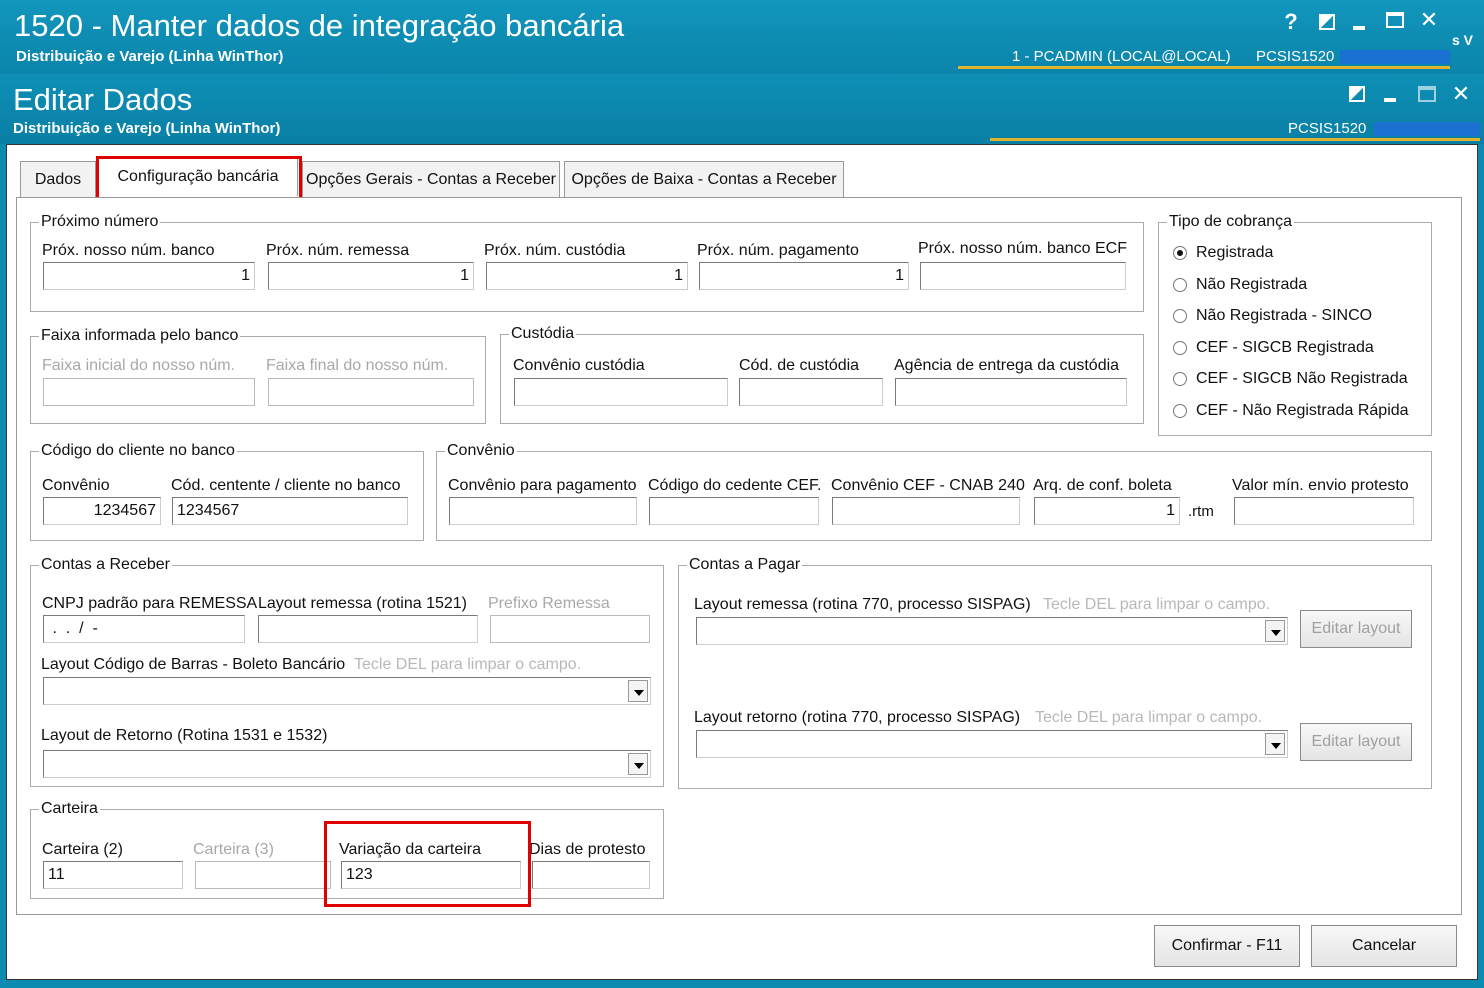  I want to click on dialog-status-bar, so click(1427, 129).